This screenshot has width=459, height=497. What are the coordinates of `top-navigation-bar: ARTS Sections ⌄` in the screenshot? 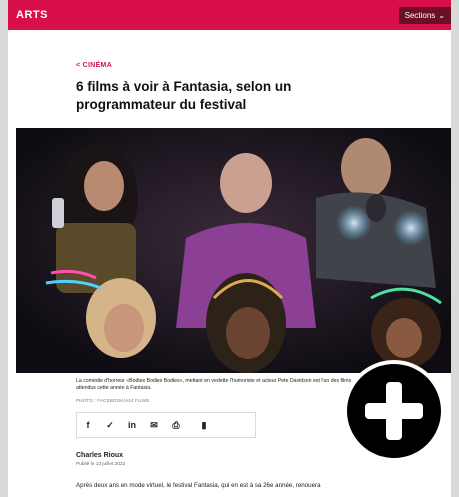 It's located at (229, 15).